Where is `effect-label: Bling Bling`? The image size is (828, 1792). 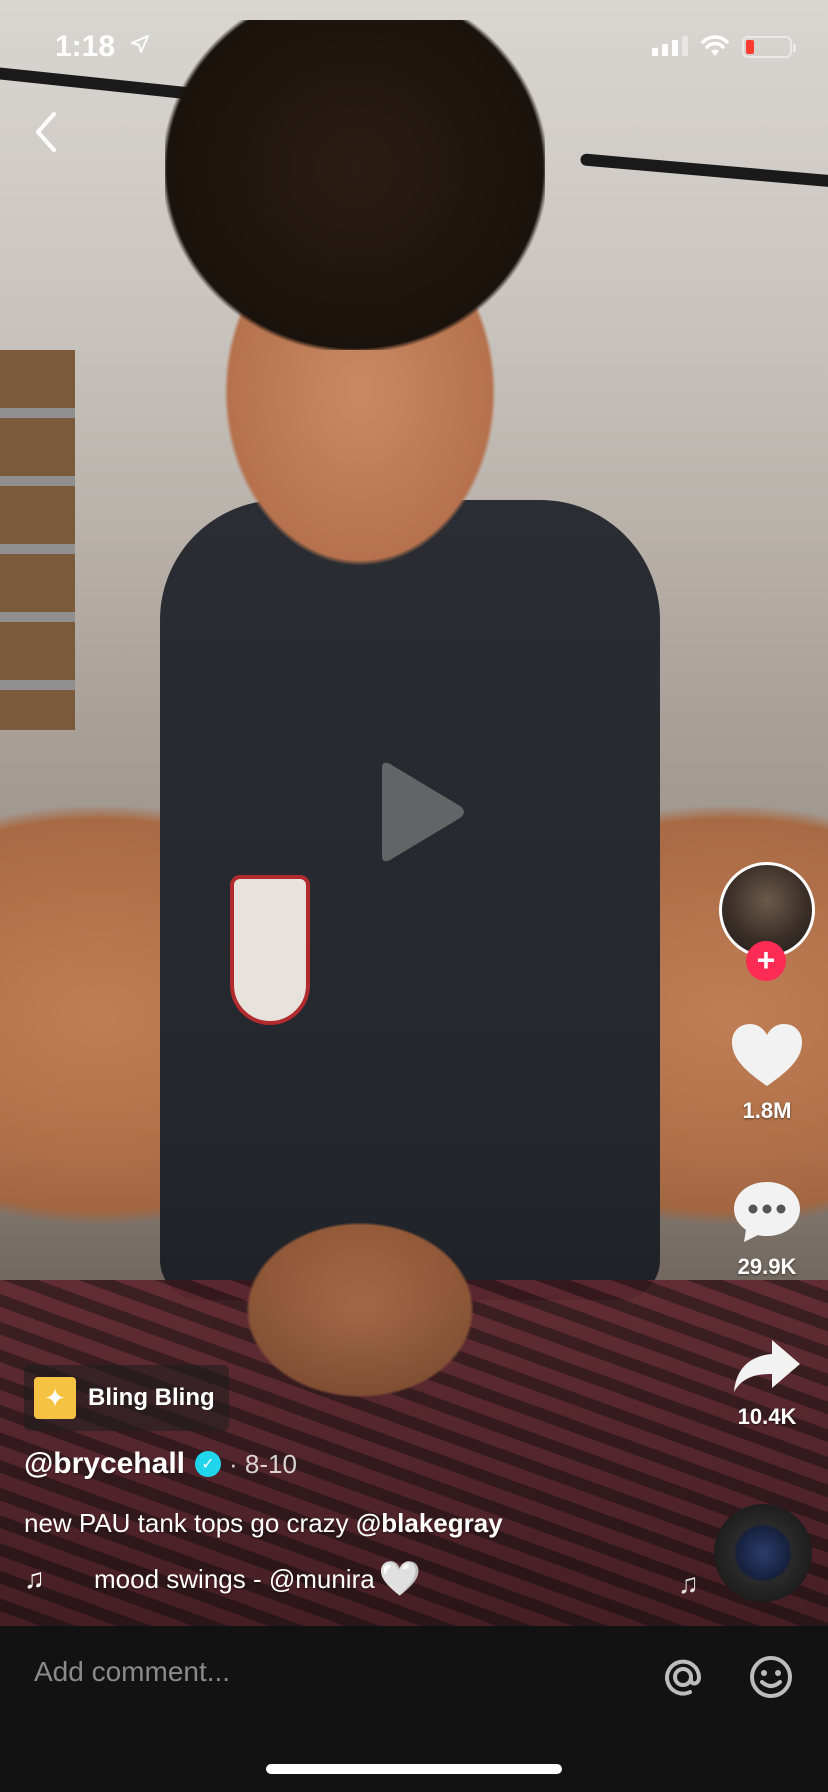 effect-label: Bling Bling is located at coordinates (151, 1397).